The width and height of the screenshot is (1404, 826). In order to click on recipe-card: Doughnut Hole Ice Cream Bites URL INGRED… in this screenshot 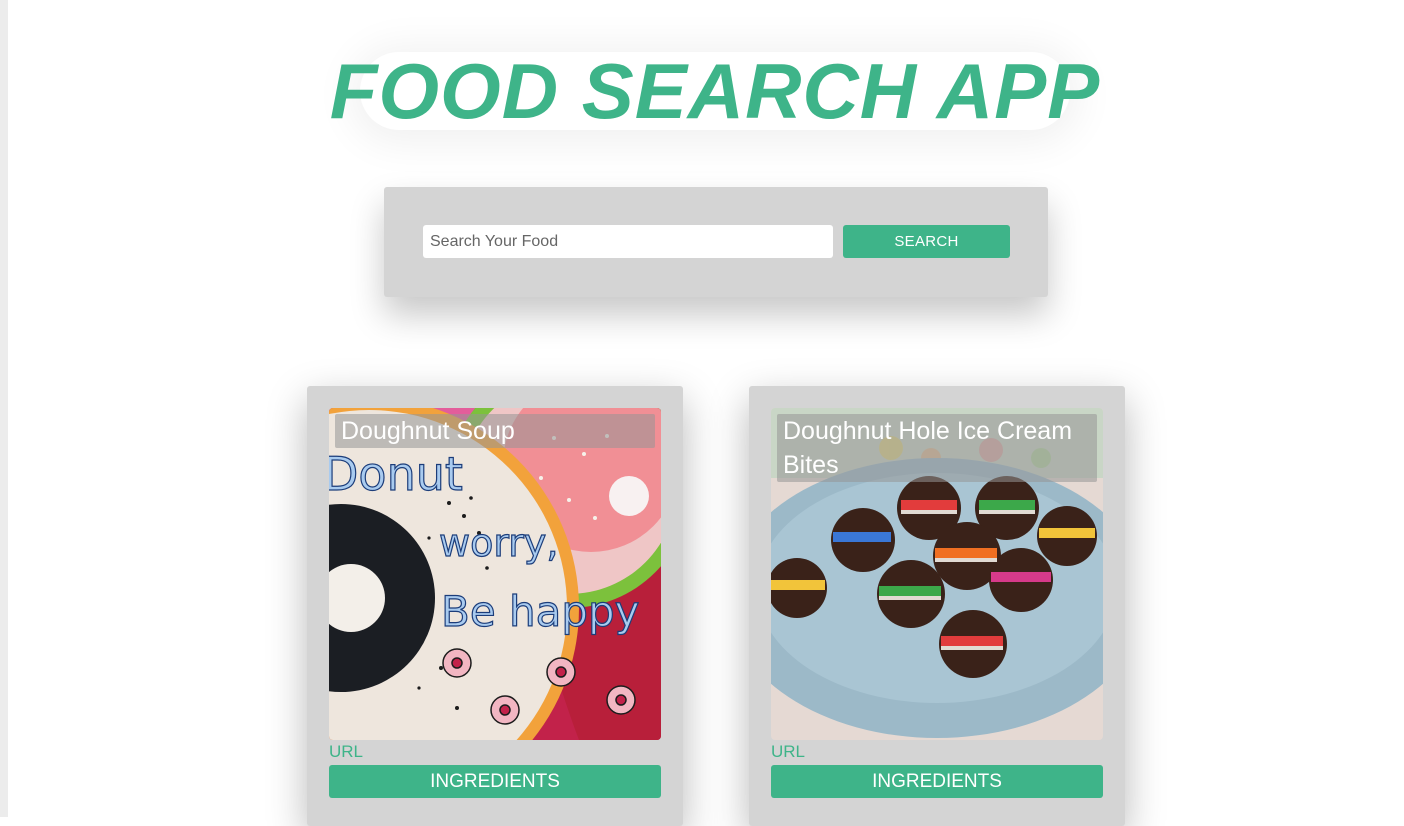, I will do `click(937, 606)`.